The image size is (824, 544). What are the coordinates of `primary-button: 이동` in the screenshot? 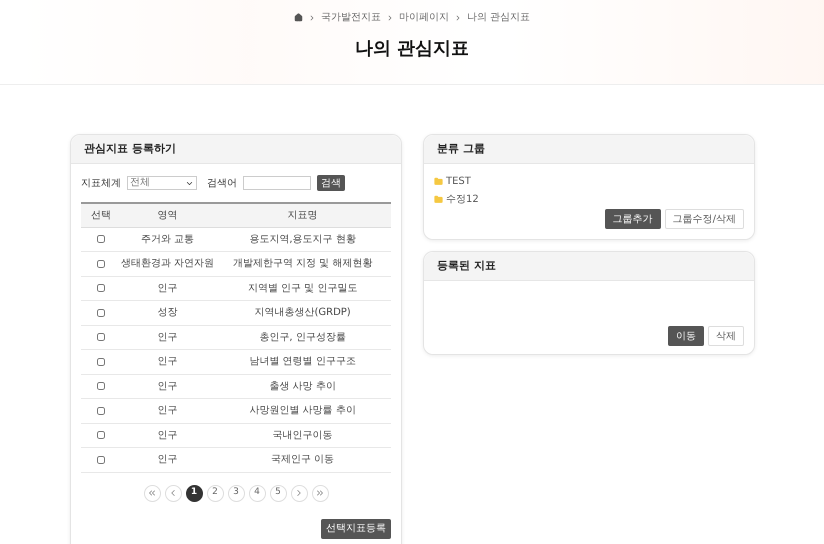 It's located at (686, 336).